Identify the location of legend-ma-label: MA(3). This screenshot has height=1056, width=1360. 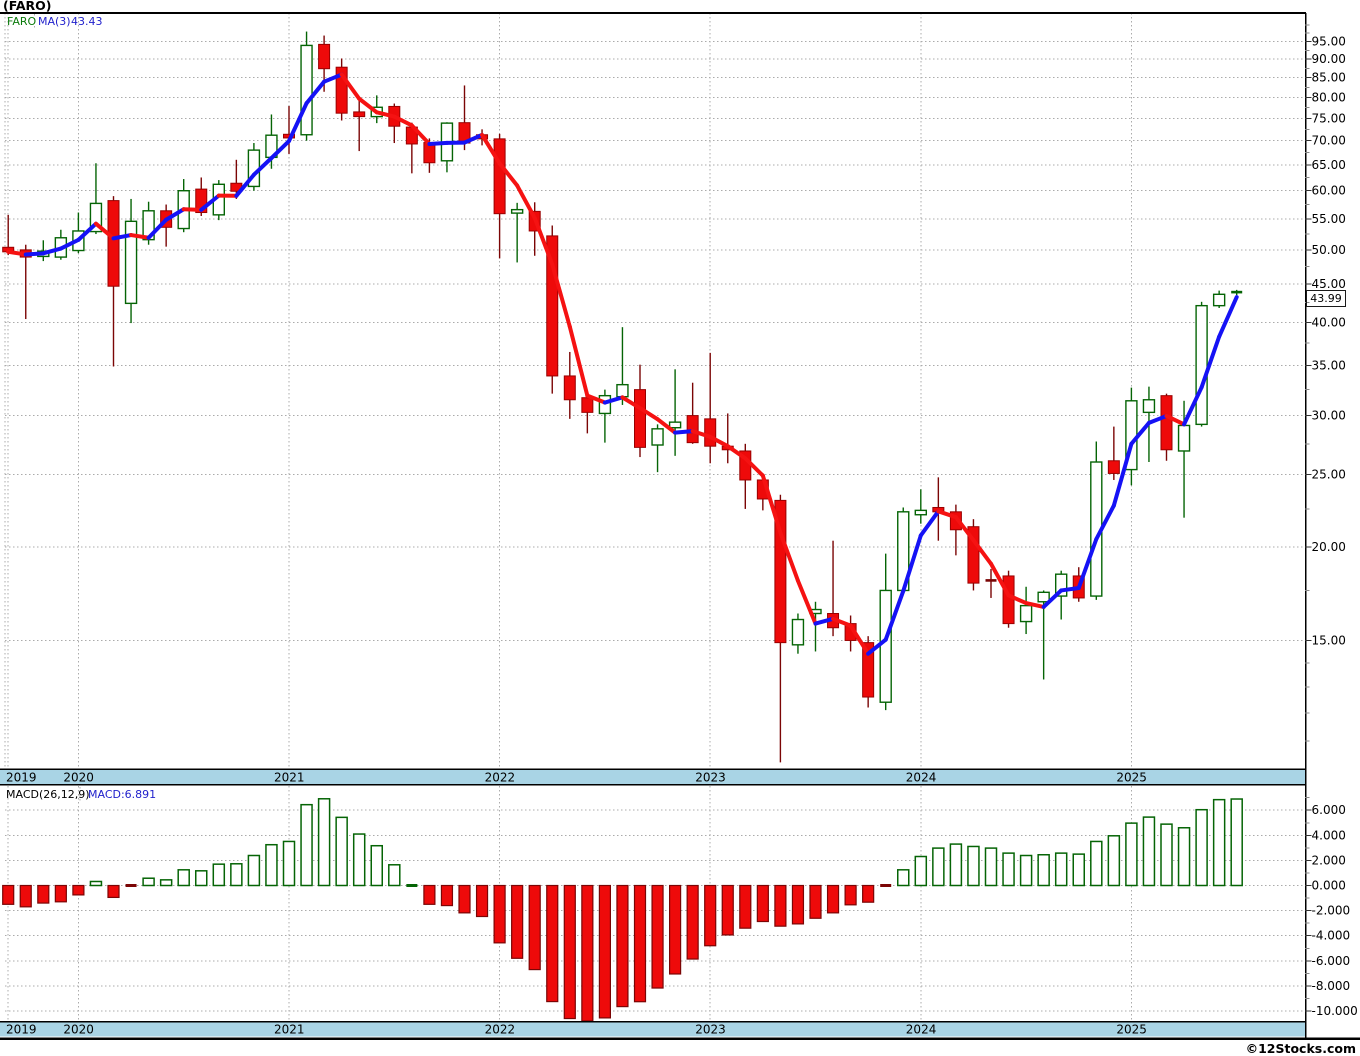
(54, 21).